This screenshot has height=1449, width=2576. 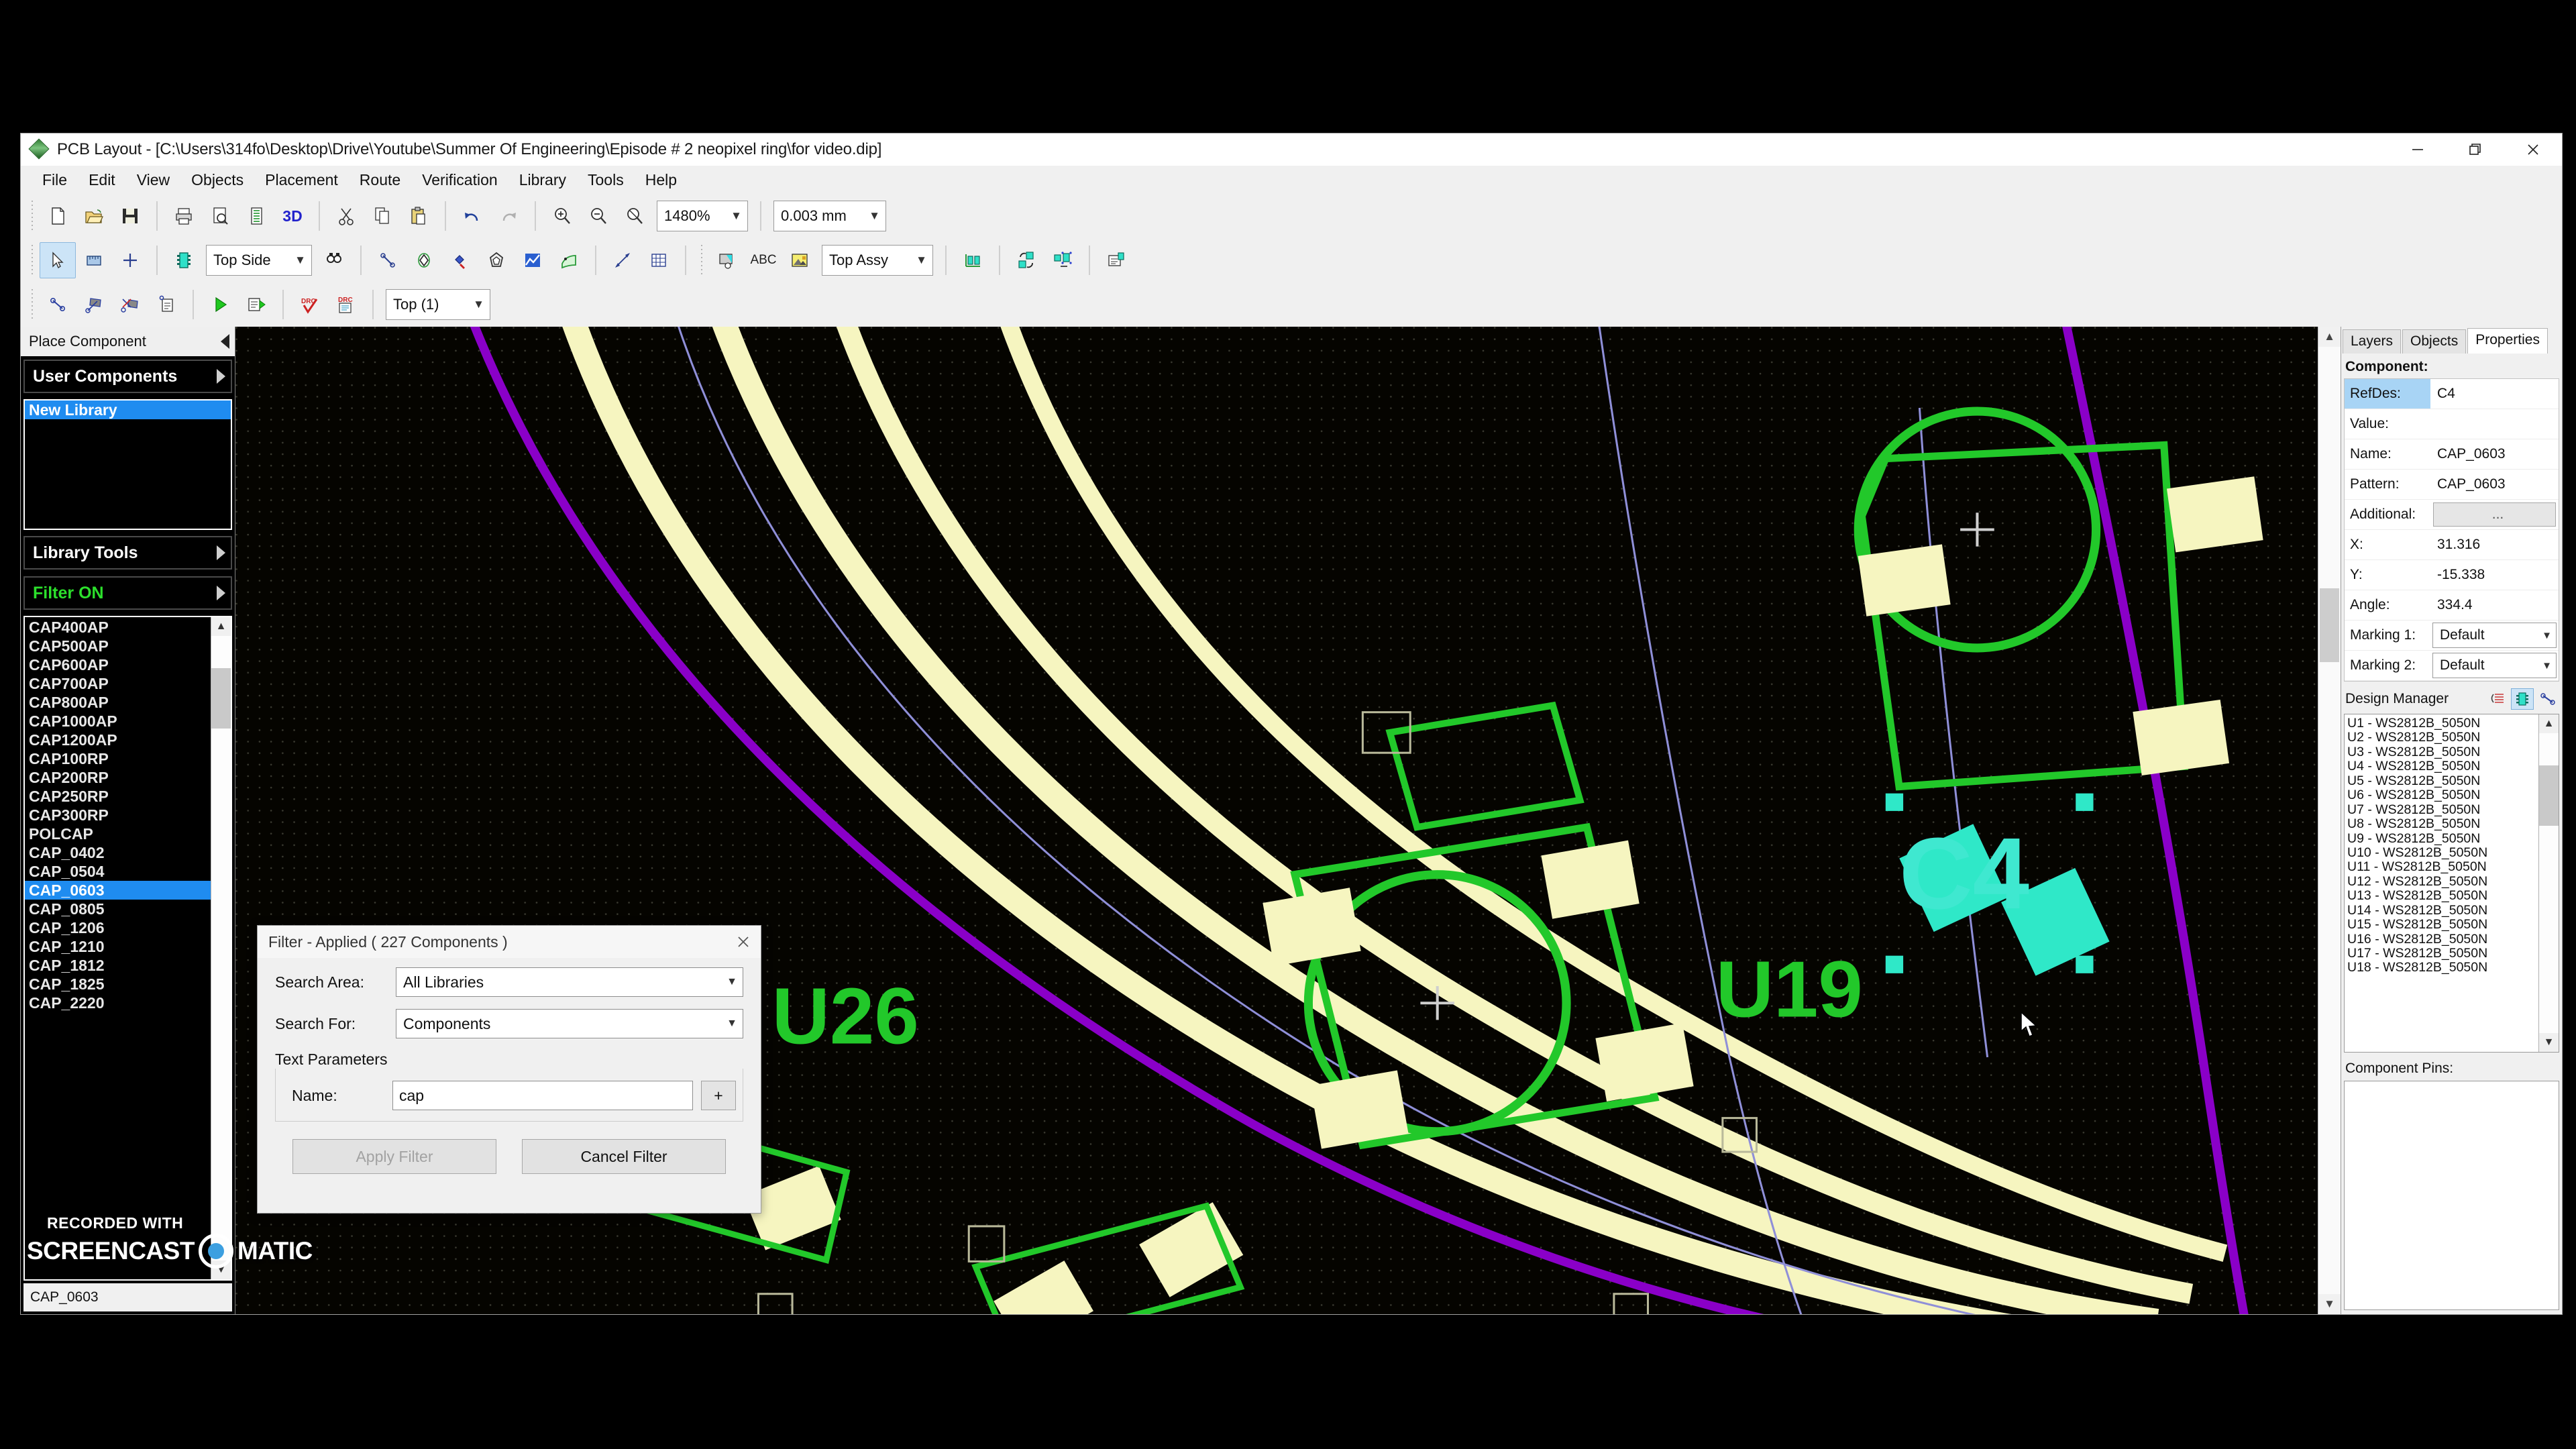 What do you see at coordinates (533, 260) in the screenshot?
I see `place-copper-pour-icon` at bounding box center [533, 260].